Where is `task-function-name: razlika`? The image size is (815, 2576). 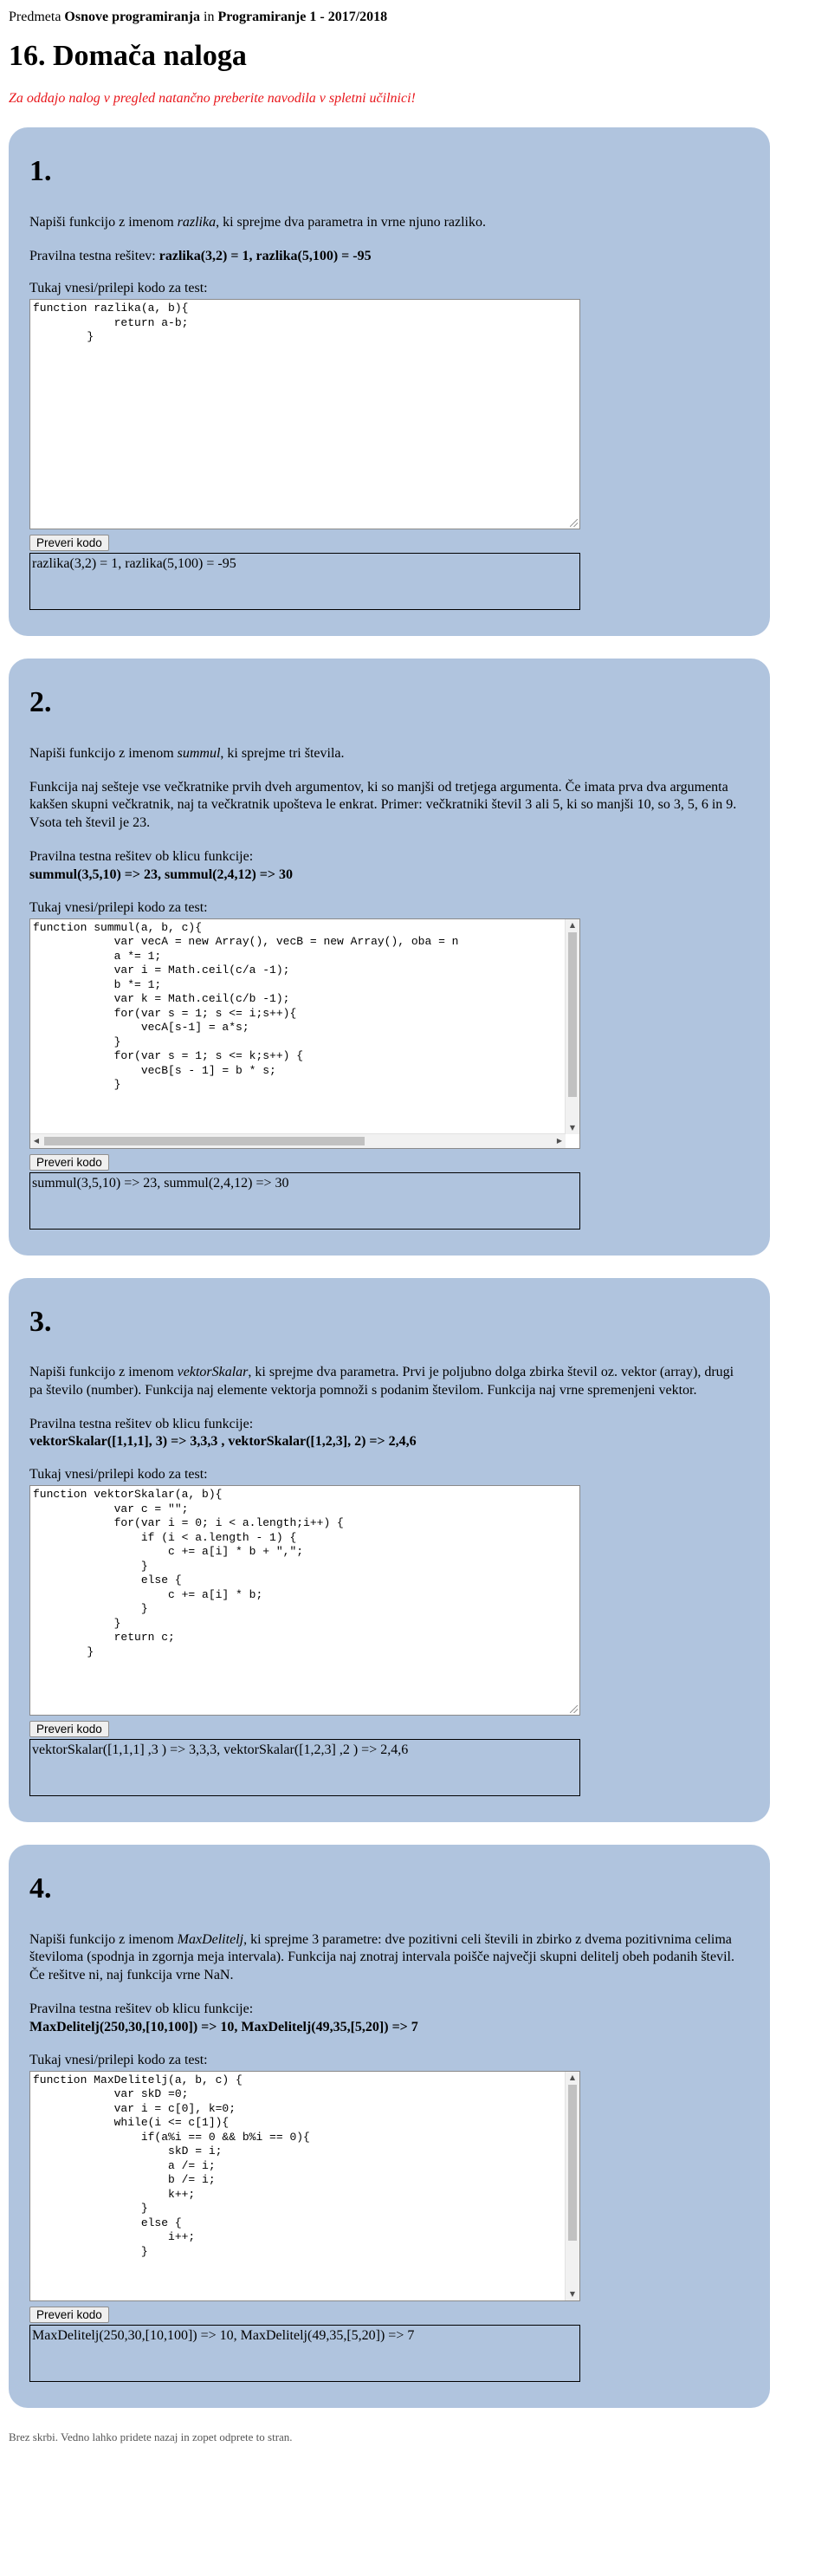
task-function-name: razlika is located at coordinates (197, 222).